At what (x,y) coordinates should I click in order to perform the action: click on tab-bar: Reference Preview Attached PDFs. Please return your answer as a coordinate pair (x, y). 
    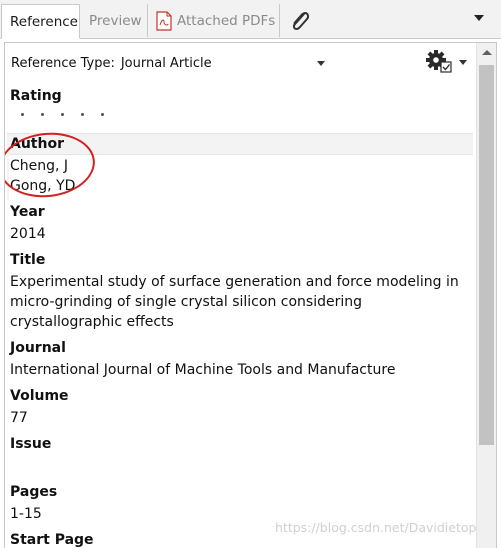
    Looking at the image, I should click on (250, 19).